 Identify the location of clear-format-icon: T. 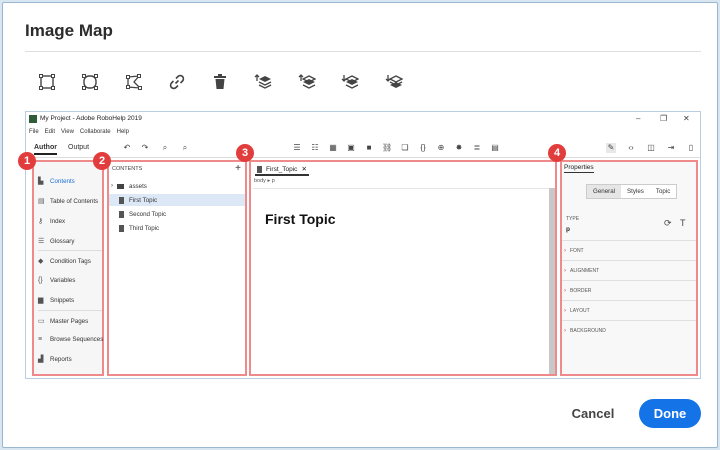
(683, 223).